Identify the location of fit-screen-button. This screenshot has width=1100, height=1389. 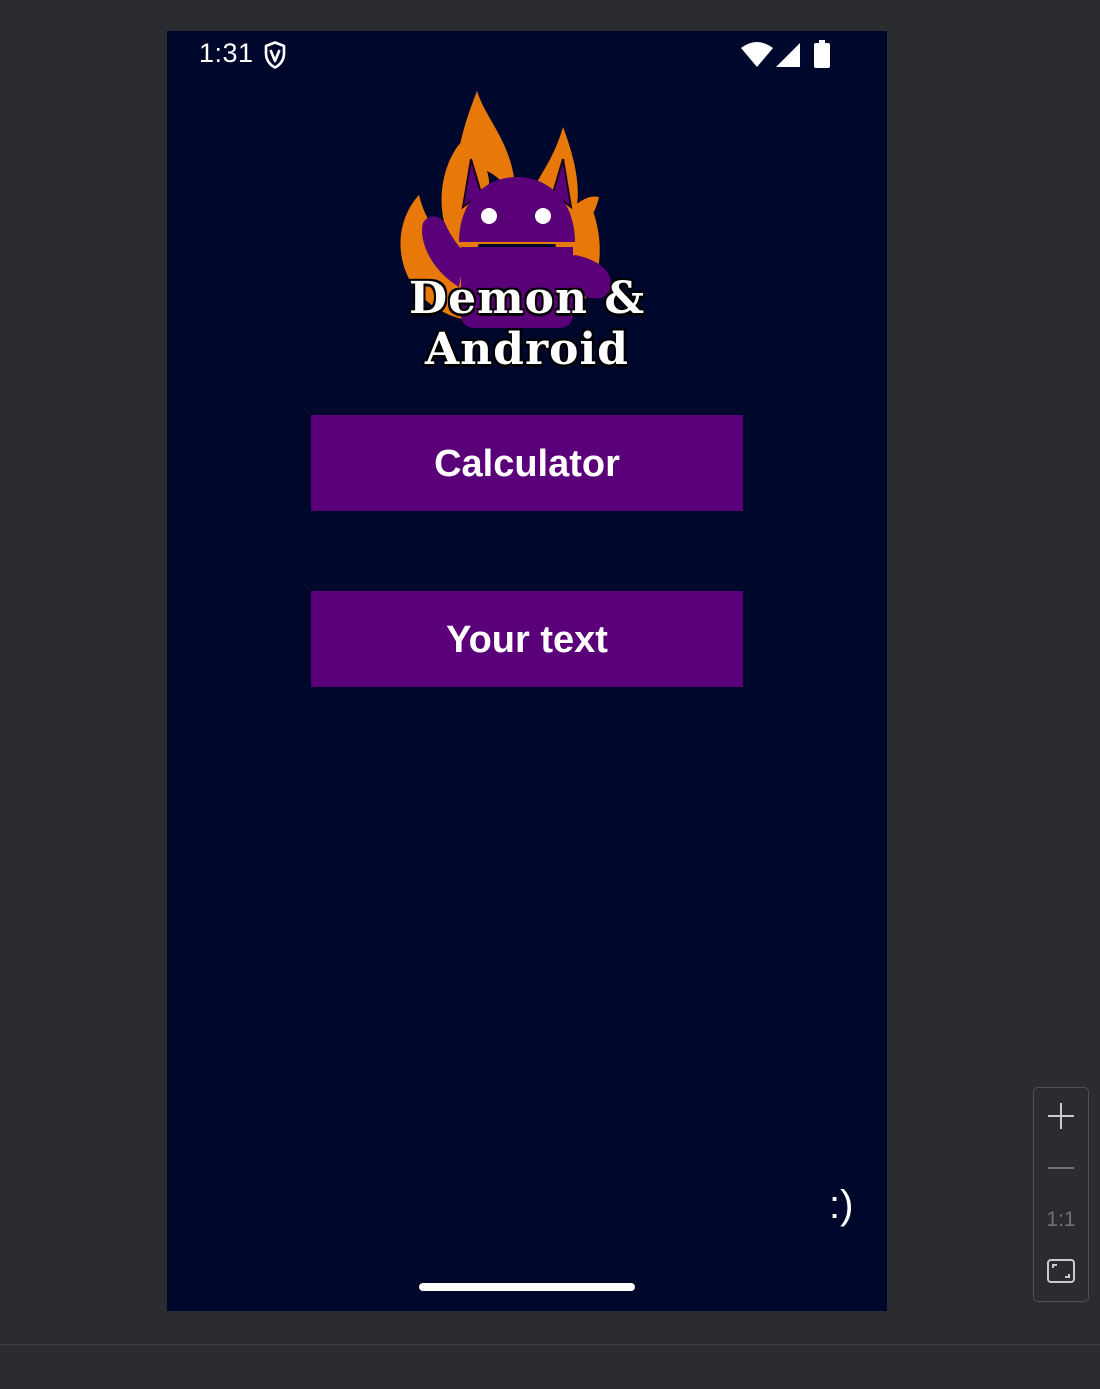
(1061, 1272).